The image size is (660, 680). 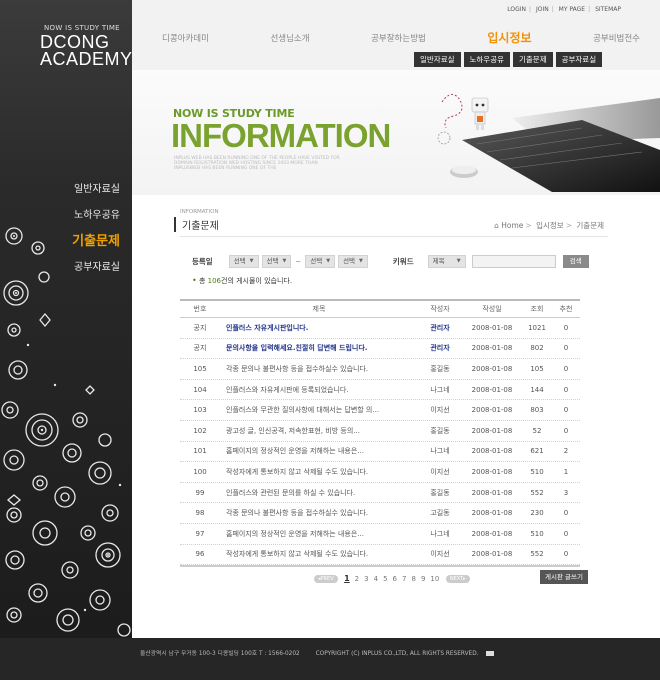 I want to click on page-number: 8, so click(x=413, y=579).